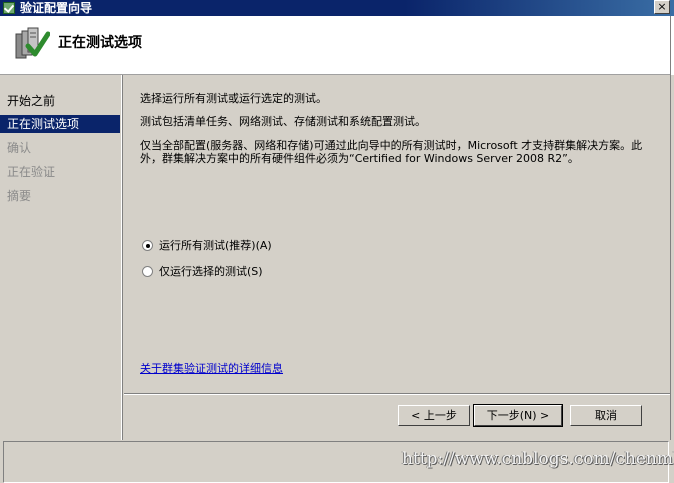  I want to click on server-checkmark-icon, so click(32, 43).